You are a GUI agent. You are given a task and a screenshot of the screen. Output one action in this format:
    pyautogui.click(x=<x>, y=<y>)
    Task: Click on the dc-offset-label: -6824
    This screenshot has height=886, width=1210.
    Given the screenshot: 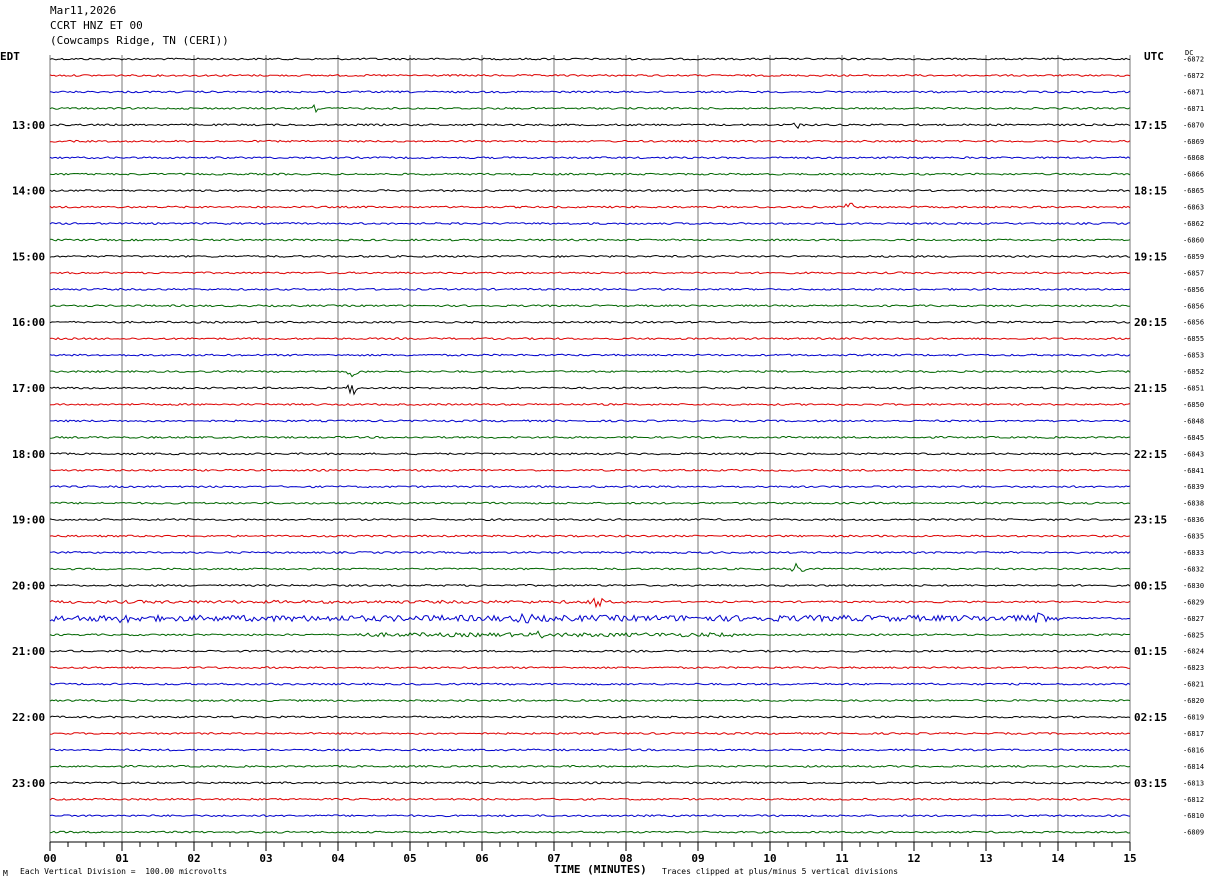 What is the action you would take?
    pyautogui.click(x=1193, y=652)
    